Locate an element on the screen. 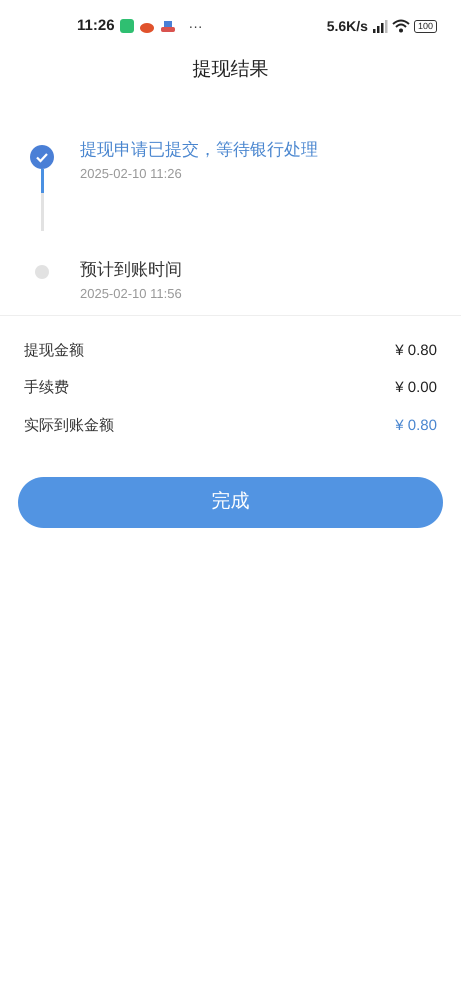  network-speed: 5.6K/s is located at coordinates (347, 26).